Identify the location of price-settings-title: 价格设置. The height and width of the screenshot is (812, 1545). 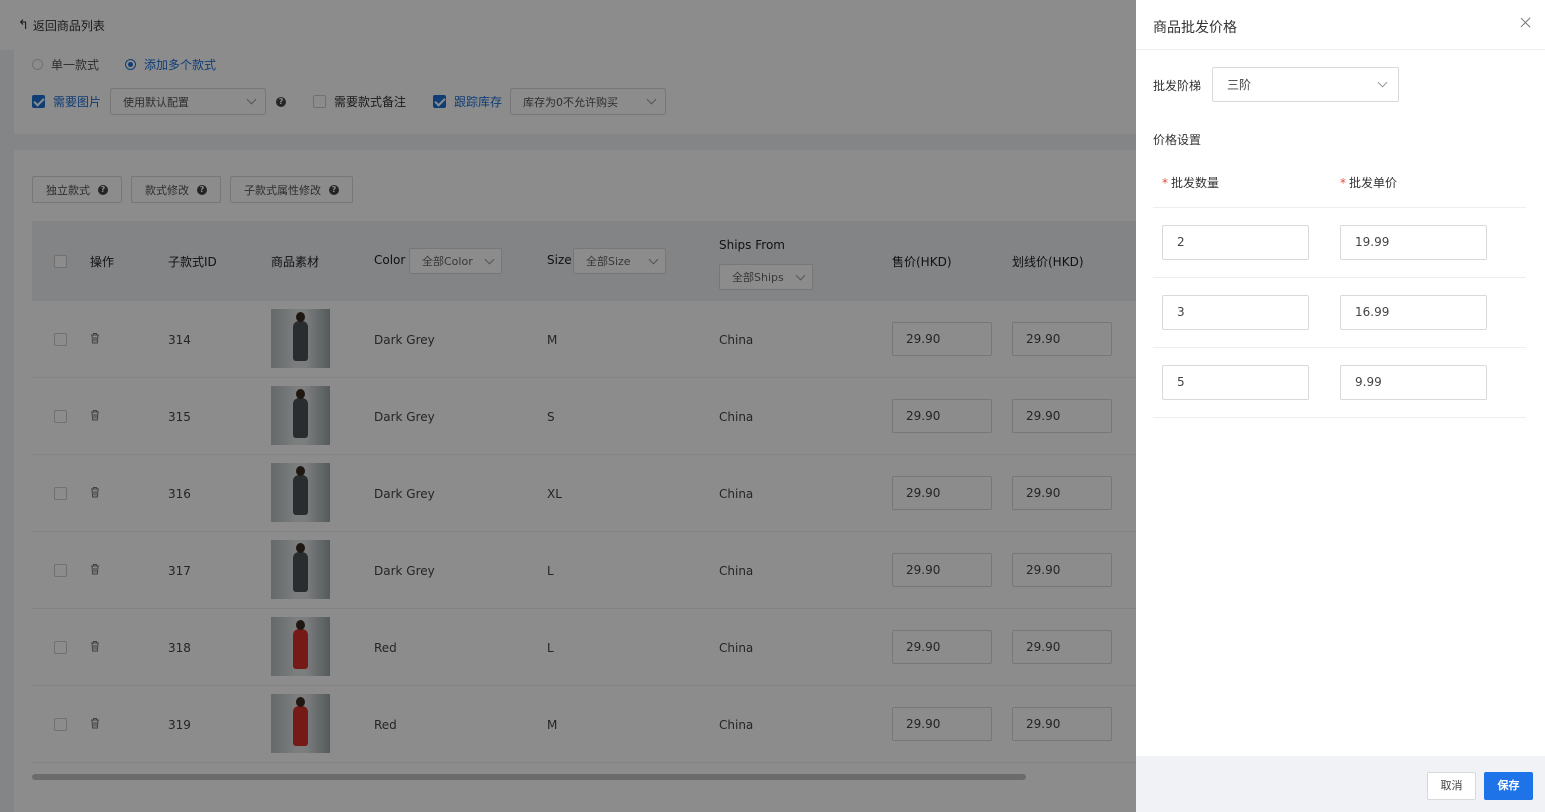
(1177, 140).